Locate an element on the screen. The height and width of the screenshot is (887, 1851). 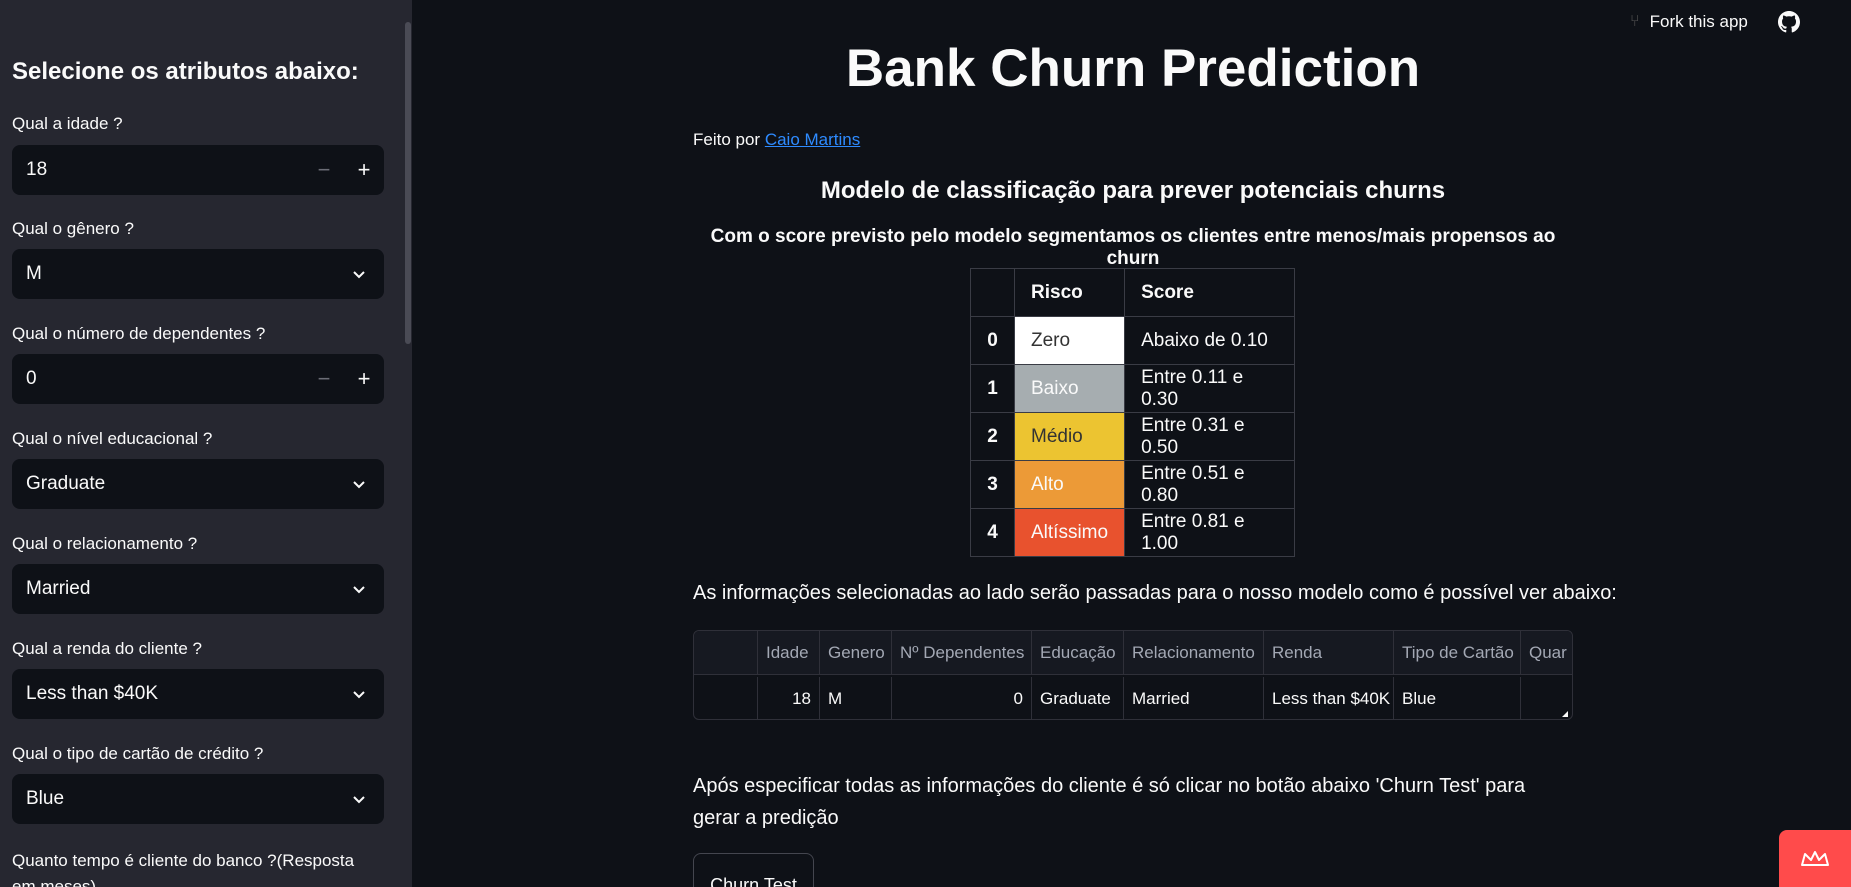
risk-score-range: Entre 0.31 e 0.50 is located at coordinates (1210, 436).